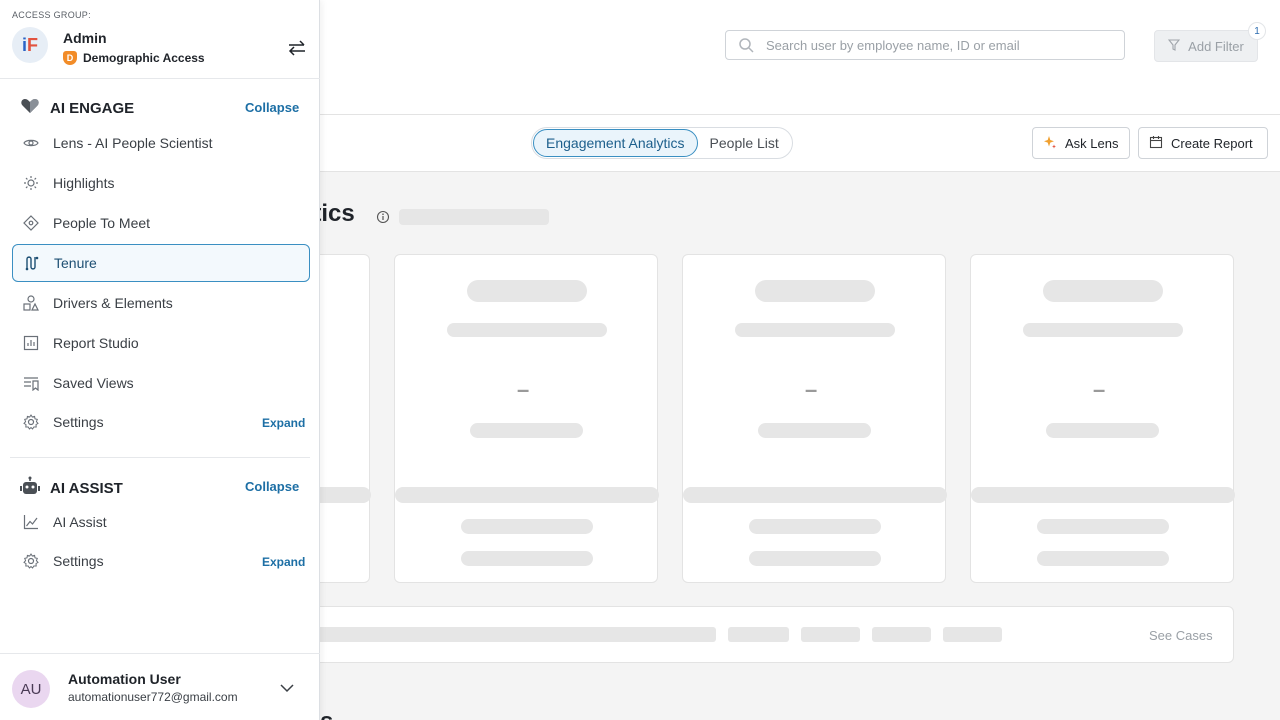 This screenshot has width=1280, height=720. I want to click on section-ai-assist: AI ASSIST, so click(71, 488).